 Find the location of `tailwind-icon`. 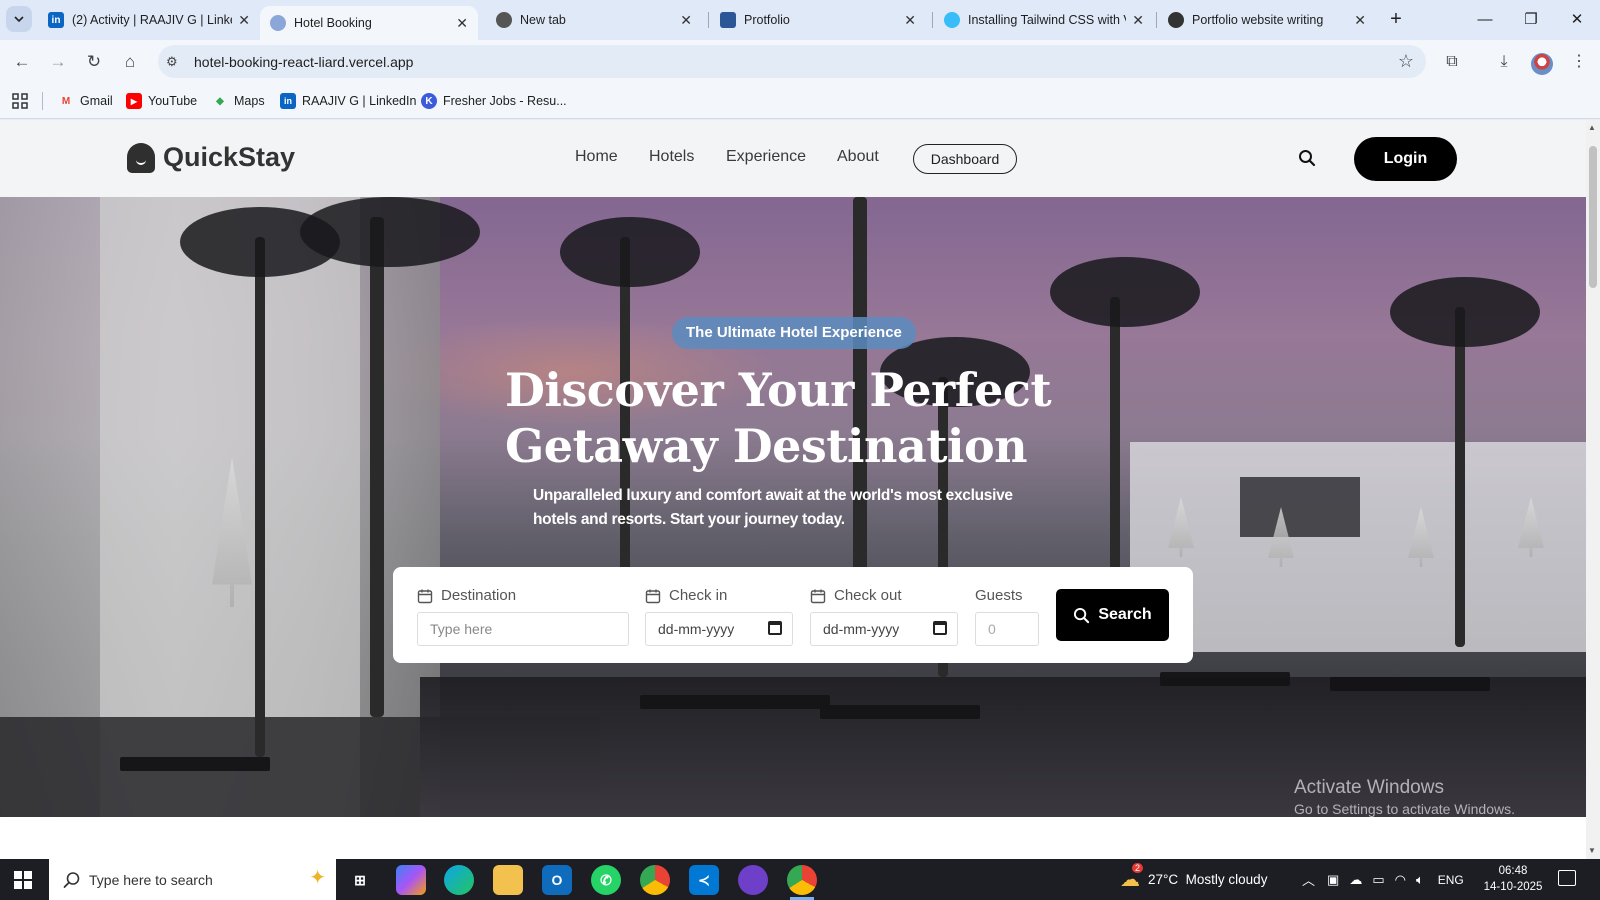

tailwind-icon is located at coordinates (952, 20).